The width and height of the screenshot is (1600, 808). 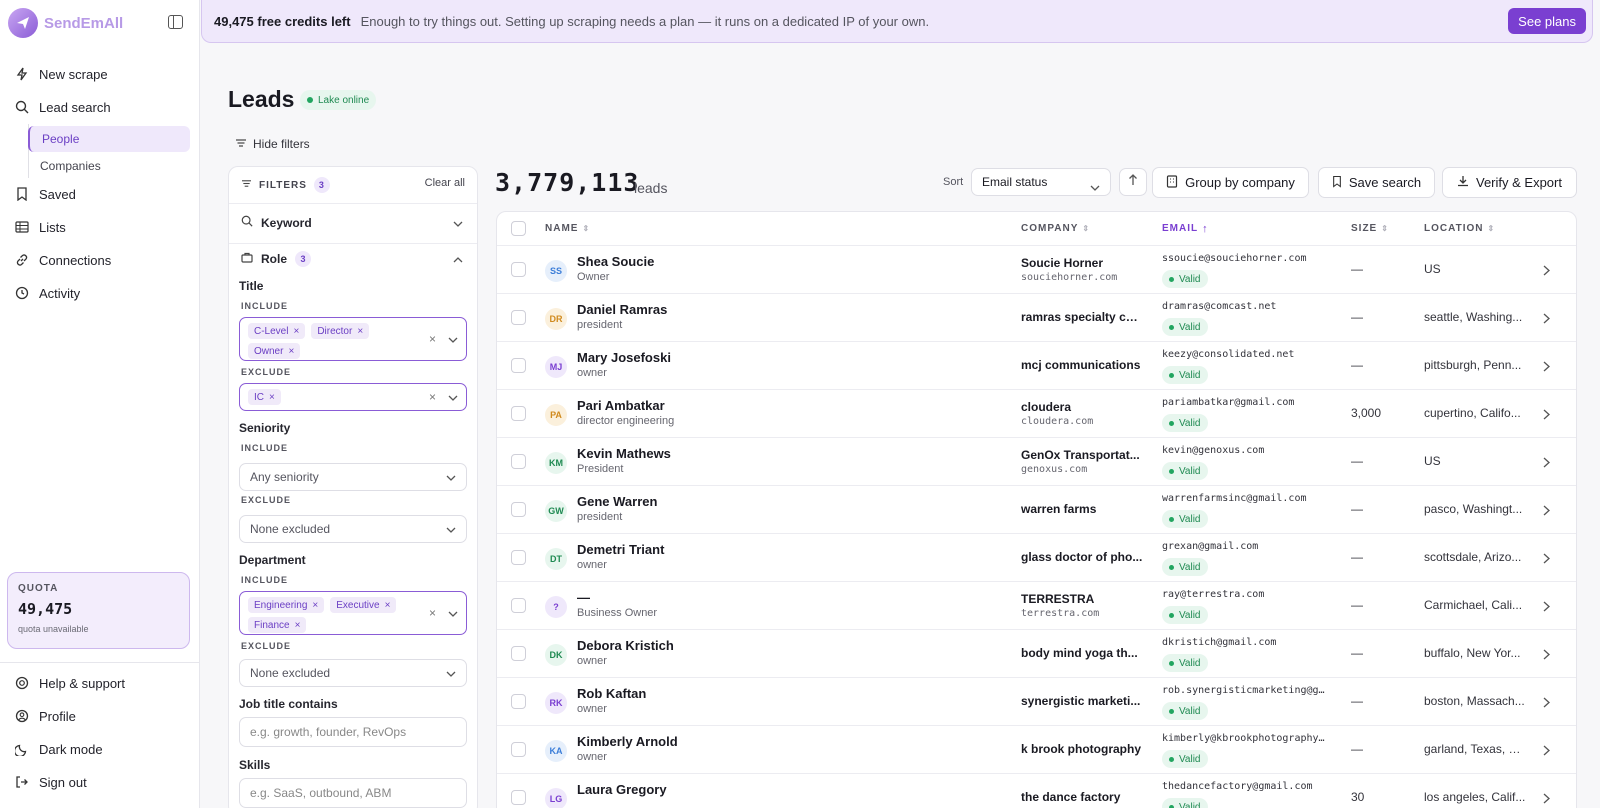 What do you see at coordinates (62, 107) in the screenshot?
I see `nav-lead-search: Lead search` at bounding box center [62, 107].